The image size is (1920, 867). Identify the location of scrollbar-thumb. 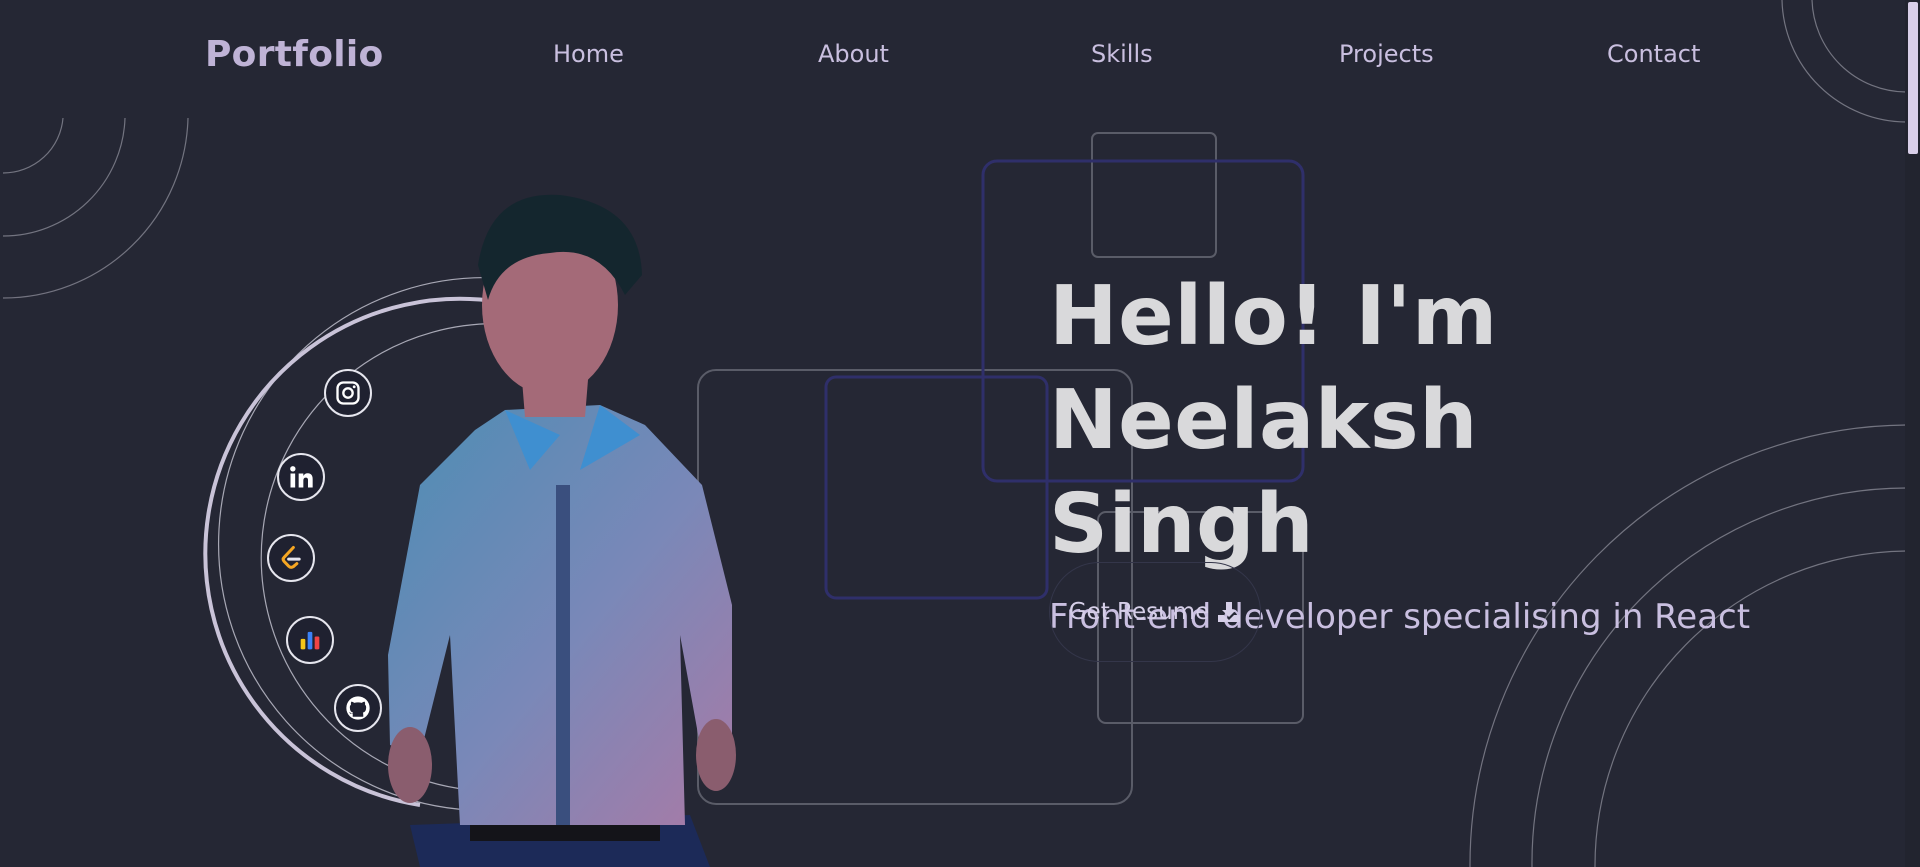
(1913, 78).